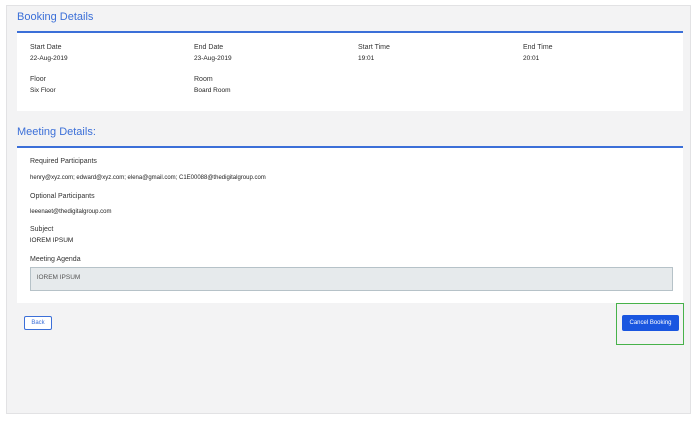 This screenshot has height=424, width=700. I want to click on start-time-label: Start Time, so click(374, 47).